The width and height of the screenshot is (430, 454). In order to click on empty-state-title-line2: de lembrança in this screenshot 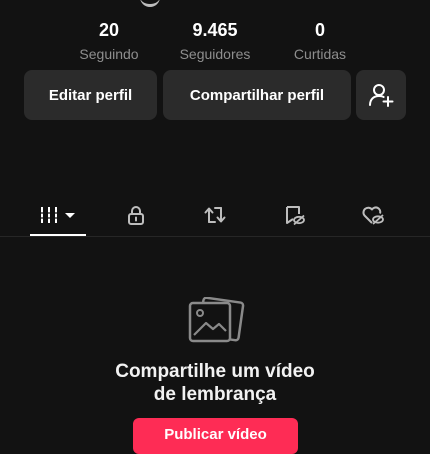, I will do `click(215, 394)`.